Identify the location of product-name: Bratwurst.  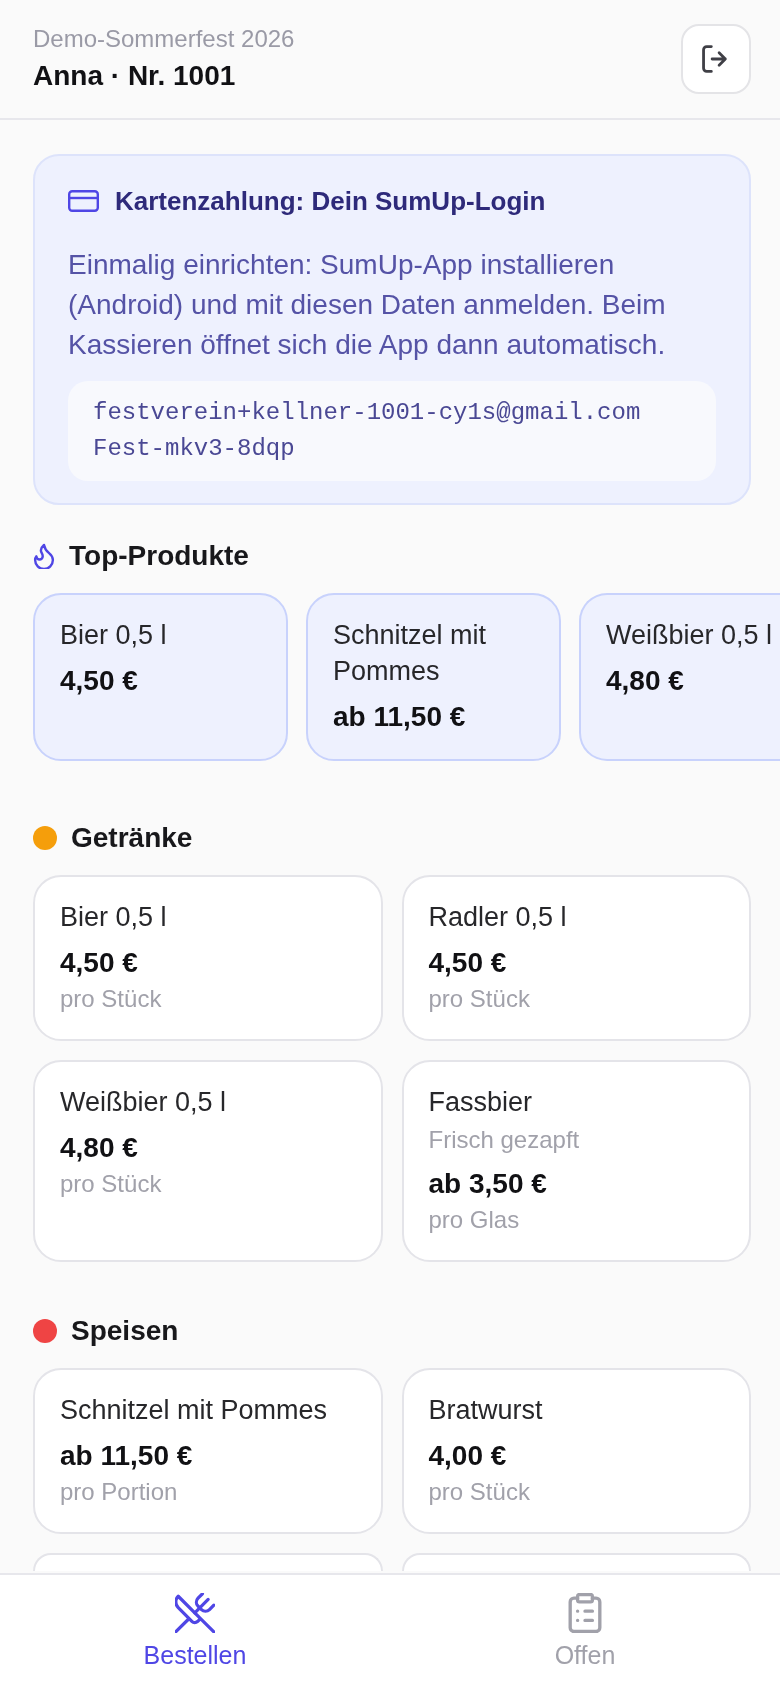
(486, 1410).